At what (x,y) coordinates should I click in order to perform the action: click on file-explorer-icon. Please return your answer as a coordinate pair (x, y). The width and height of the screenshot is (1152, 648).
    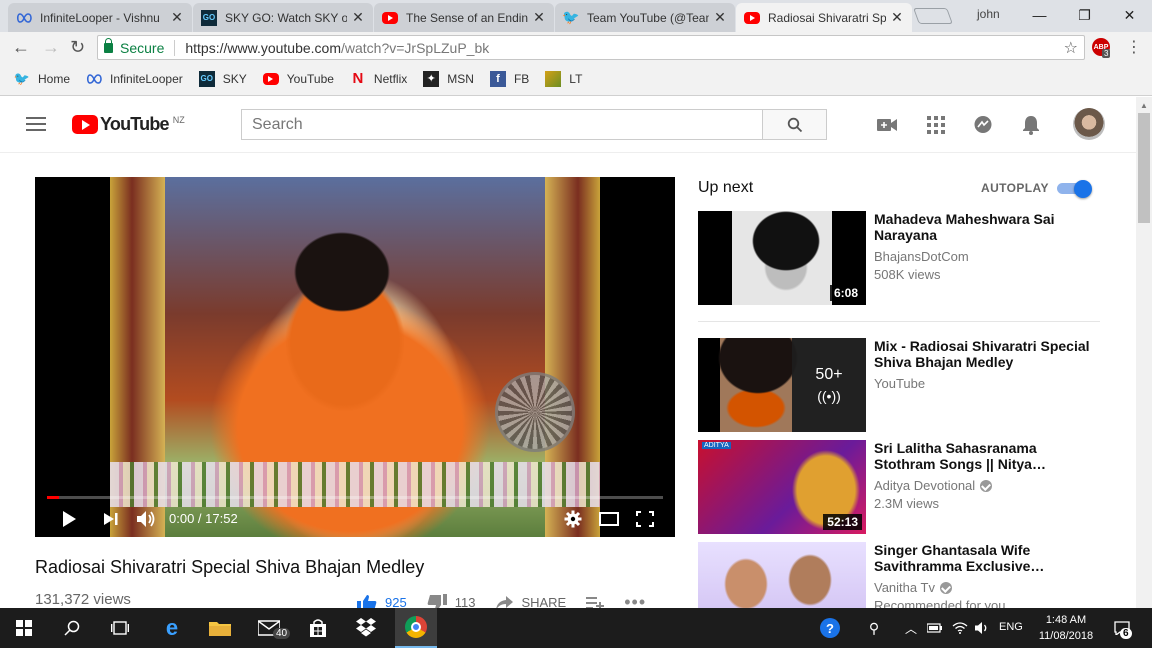
    Looking at the image, I should click on (220, 628).